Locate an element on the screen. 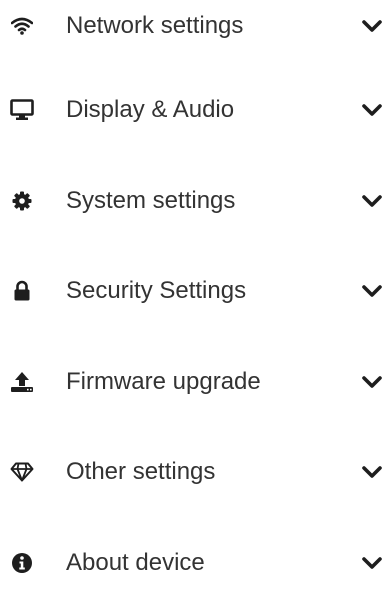 The width and height of the screenshot is (392, 593). menu-item-label: Display & Audio is located at coordinates (150, 109).